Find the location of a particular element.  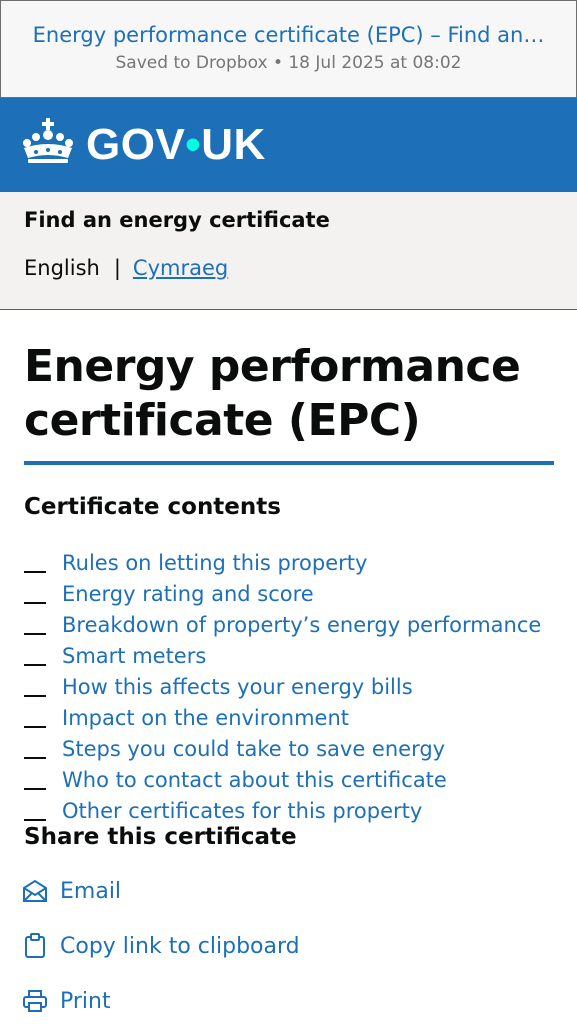

clipboard-icon is located at coordinates (35, 945).